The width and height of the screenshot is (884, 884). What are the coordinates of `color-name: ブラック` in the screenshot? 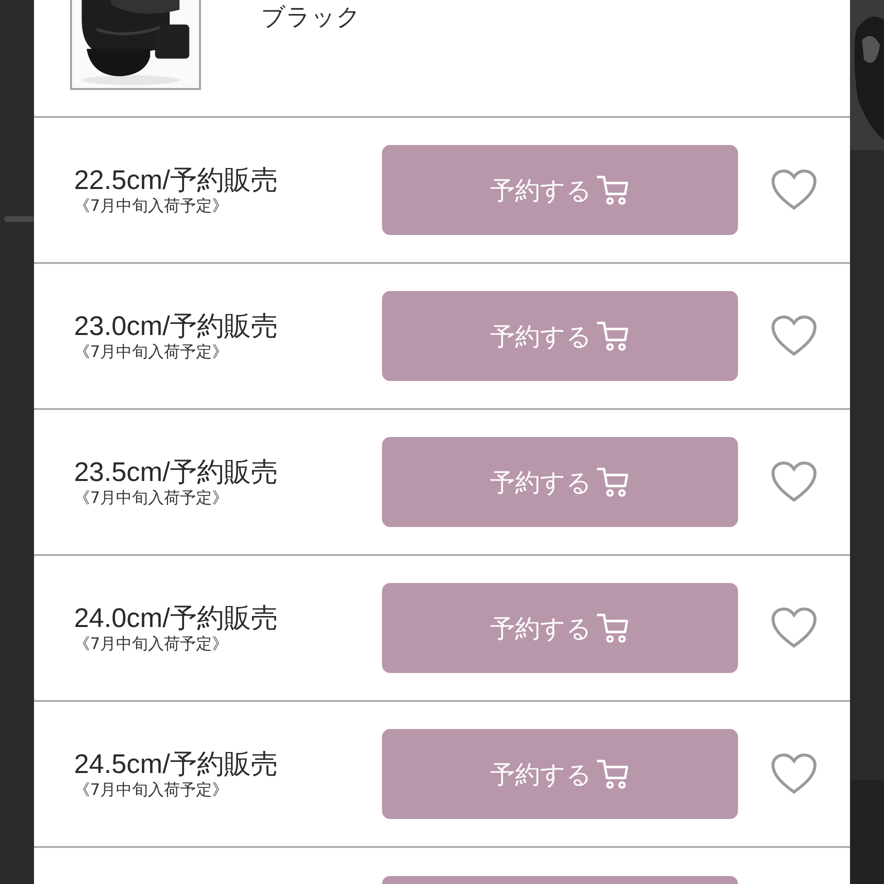 It's located at (311, 17).